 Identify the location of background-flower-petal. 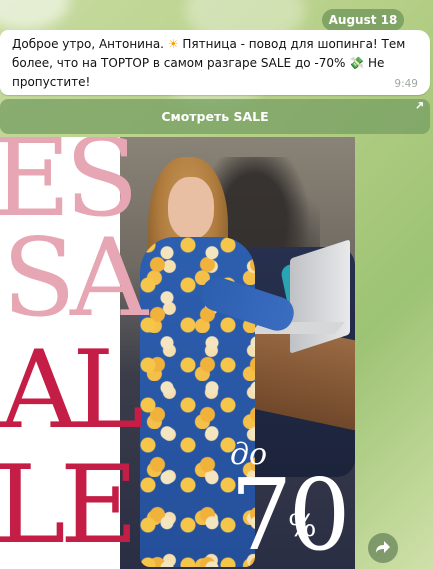
(35, 15).